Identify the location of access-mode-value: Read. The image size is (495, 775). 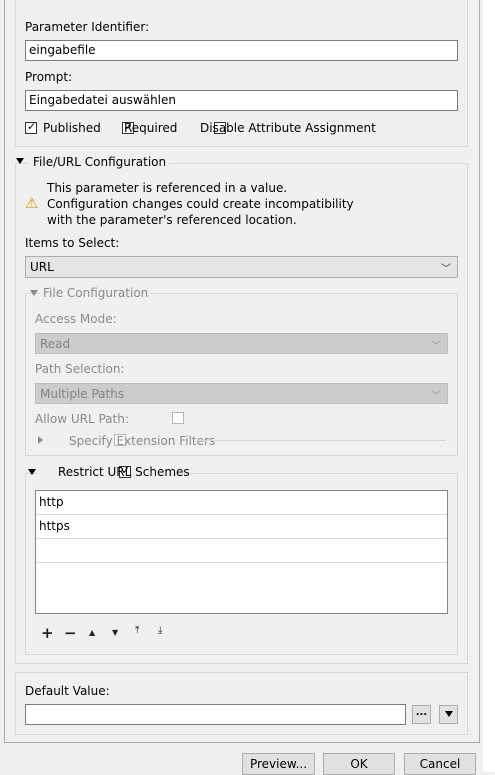
(55, 344).